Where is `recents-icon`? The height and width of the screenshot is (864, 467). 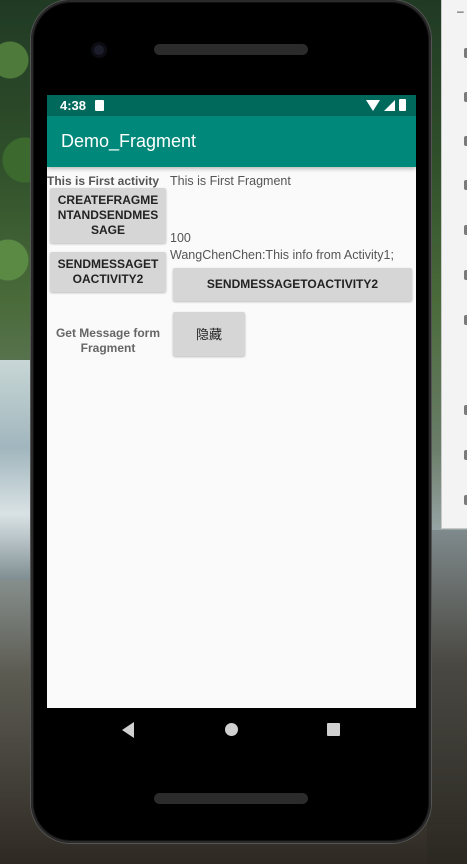 recents-icon is located at coordinates (333, 729).